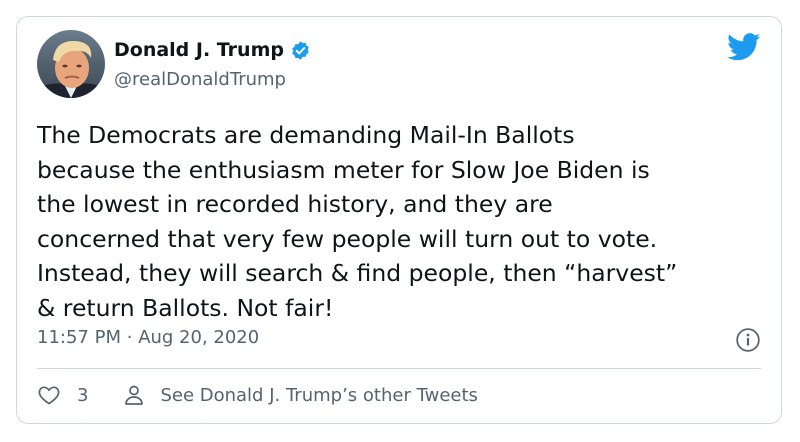  What do you see at coordinates (198, 337) in the screenshot?
I see `tweet-date: Aug 20, 2020` at bounding box center [198, 337].